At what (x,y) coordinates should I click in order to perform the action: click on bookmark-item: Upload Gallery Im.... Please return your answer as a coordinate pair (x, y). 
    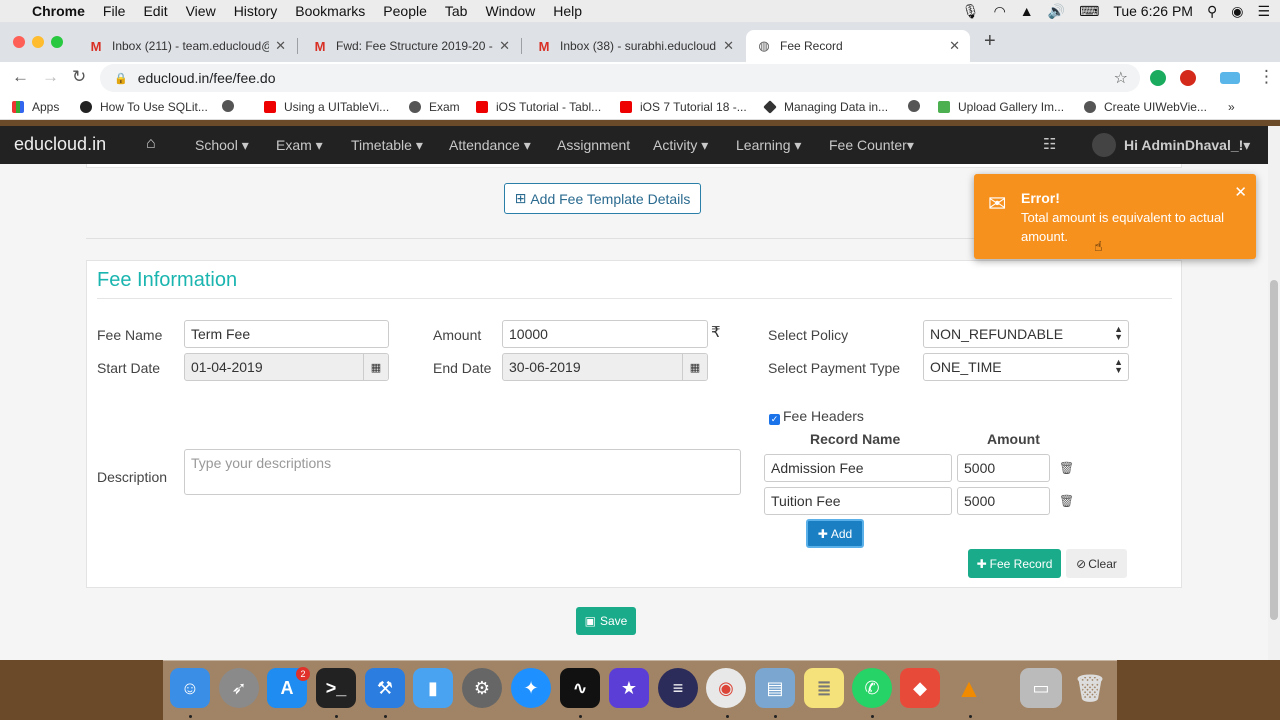
    Looking at the image, I should click on (1001, 107).